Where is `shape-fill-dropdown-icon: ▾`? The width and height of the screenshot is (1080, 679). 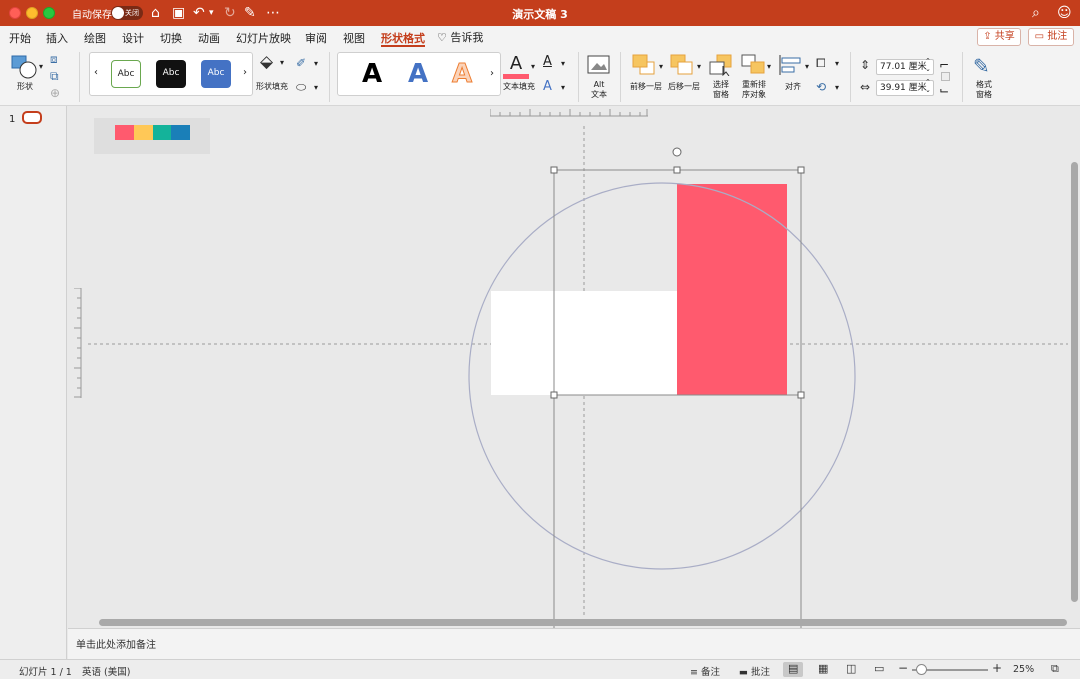 shape-fill-dropdown-icon: ▾ is located at coordinates (282, 62).